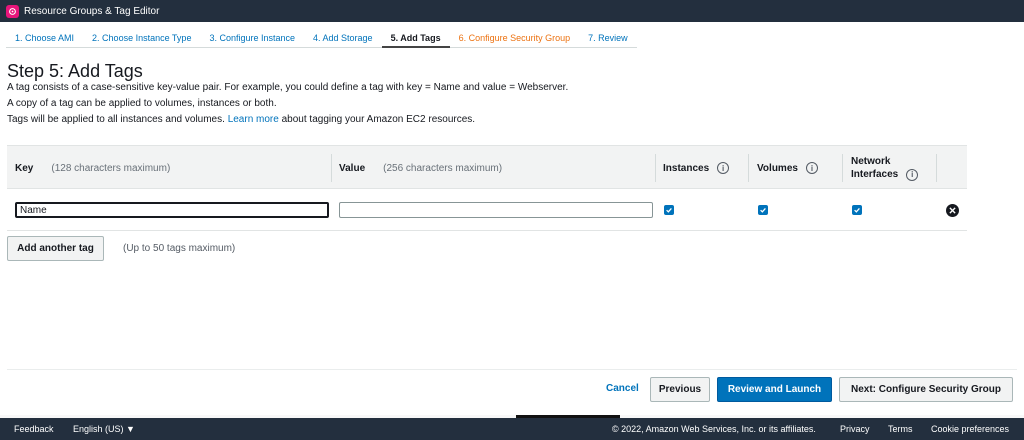  I want to click on resource-groups-icon, so click(12, 11).